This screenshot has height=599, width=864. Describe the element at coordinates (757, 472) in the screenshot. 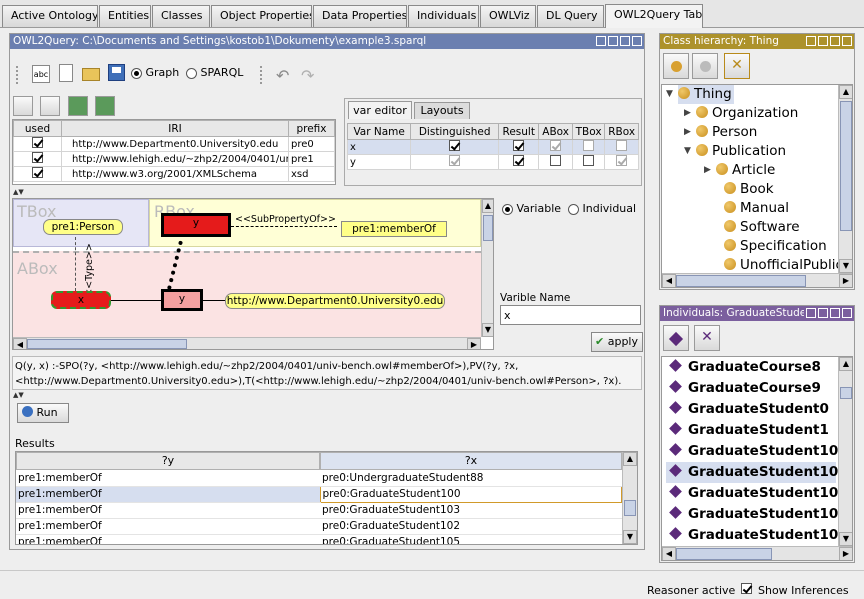

I see `list-item: GraduateStudent100` at that location.